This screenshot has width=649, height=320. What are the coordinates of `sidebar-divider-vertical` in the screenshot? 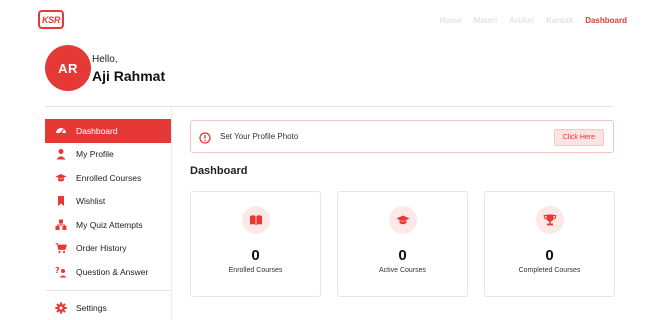 It's located at (171, 213).